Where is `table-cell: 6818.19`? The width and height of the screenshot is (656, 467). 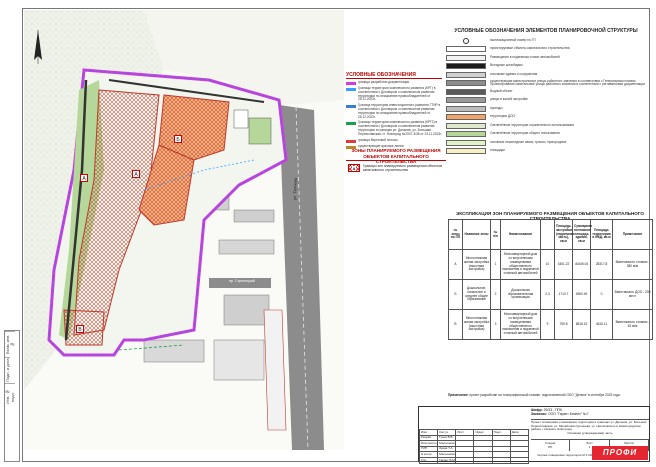
table-cell: 6818.19 is located at coordinates (581, 324).